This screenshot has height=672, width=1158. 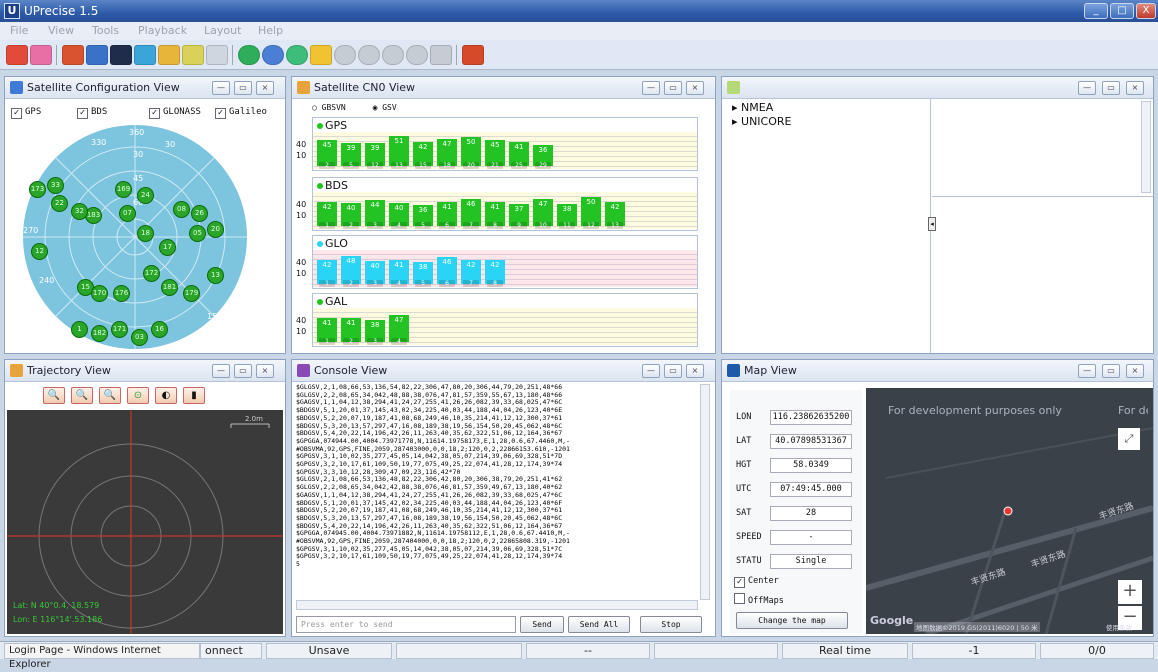 What do you see at coordinates (193, 55) in the screenshot?
I see `settings-icon` at bounding box center [193, 55].